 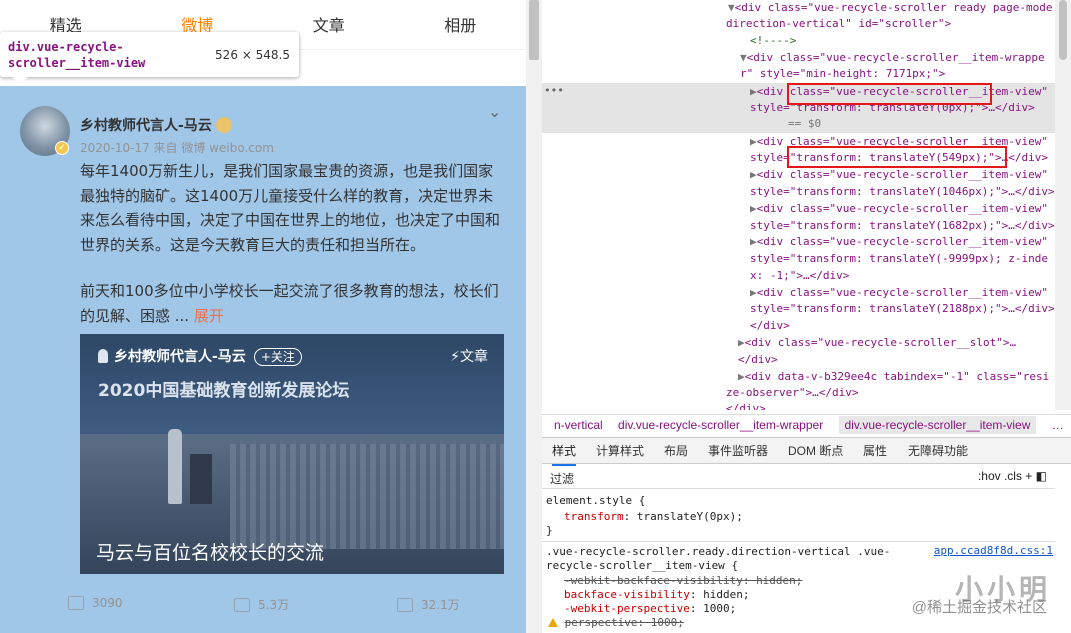 What do you see at coordinates (1063, 205) in the screenshot?
I see `elements-scrollbar` at bounding box center [1063, 205].